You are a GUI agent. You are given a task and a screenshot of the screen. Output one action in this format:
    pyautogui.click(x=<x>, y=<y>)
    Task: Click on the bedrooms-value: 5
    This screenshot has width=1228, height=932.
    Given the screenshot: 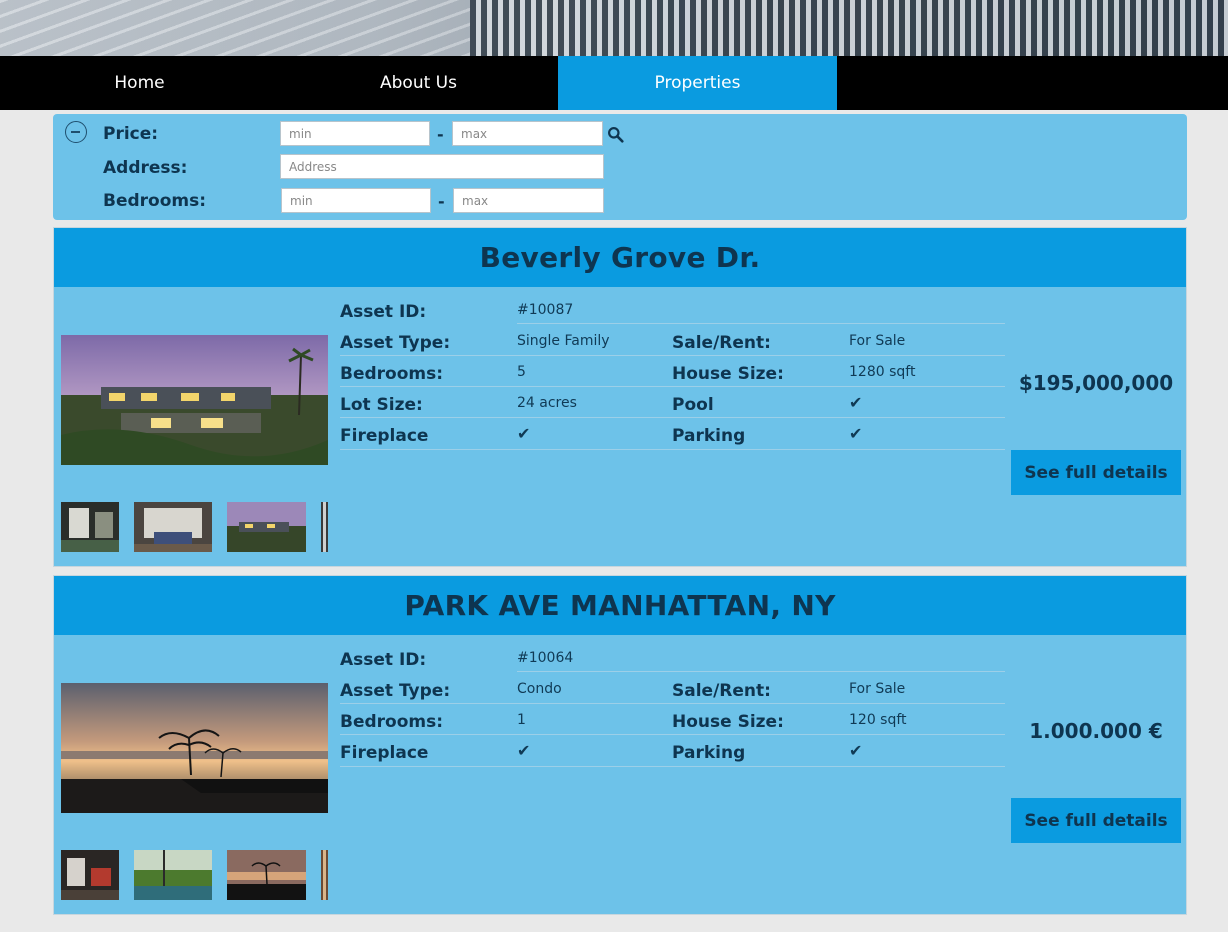 What is the action you would take?
    pyautogui.click(x=521, y=372)
    